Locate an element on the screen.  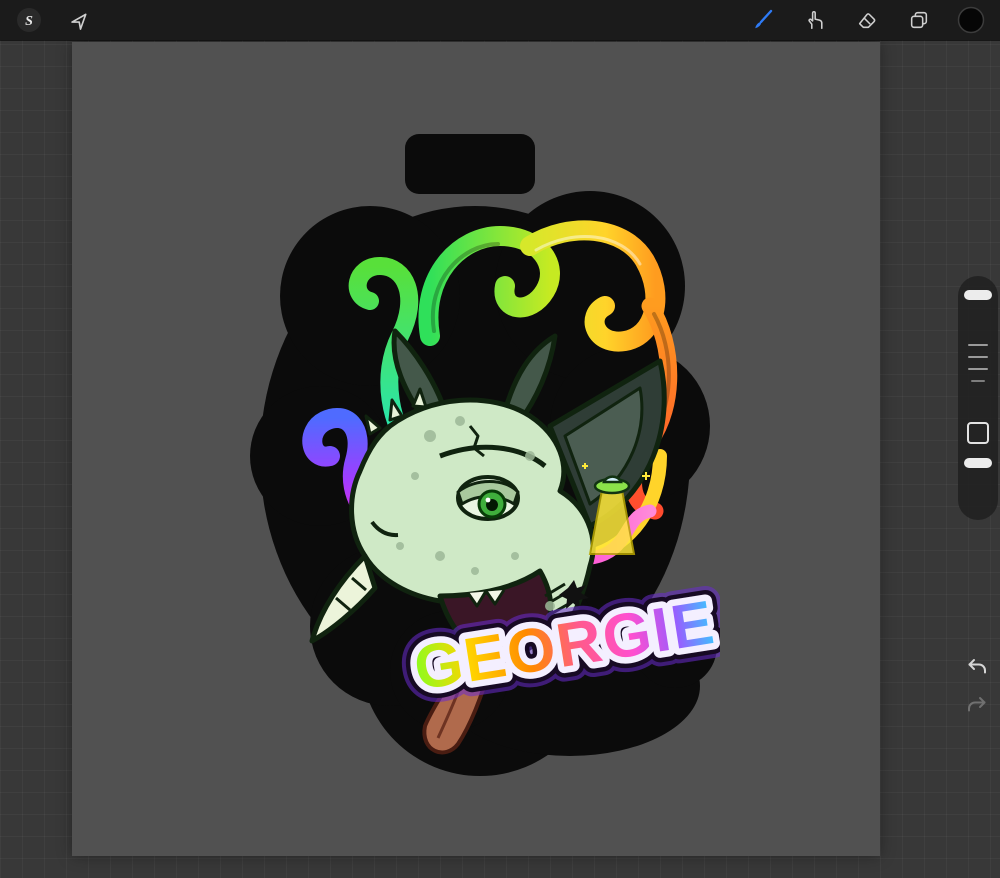
top-toolbar: S is located at coordinates (500, 20).